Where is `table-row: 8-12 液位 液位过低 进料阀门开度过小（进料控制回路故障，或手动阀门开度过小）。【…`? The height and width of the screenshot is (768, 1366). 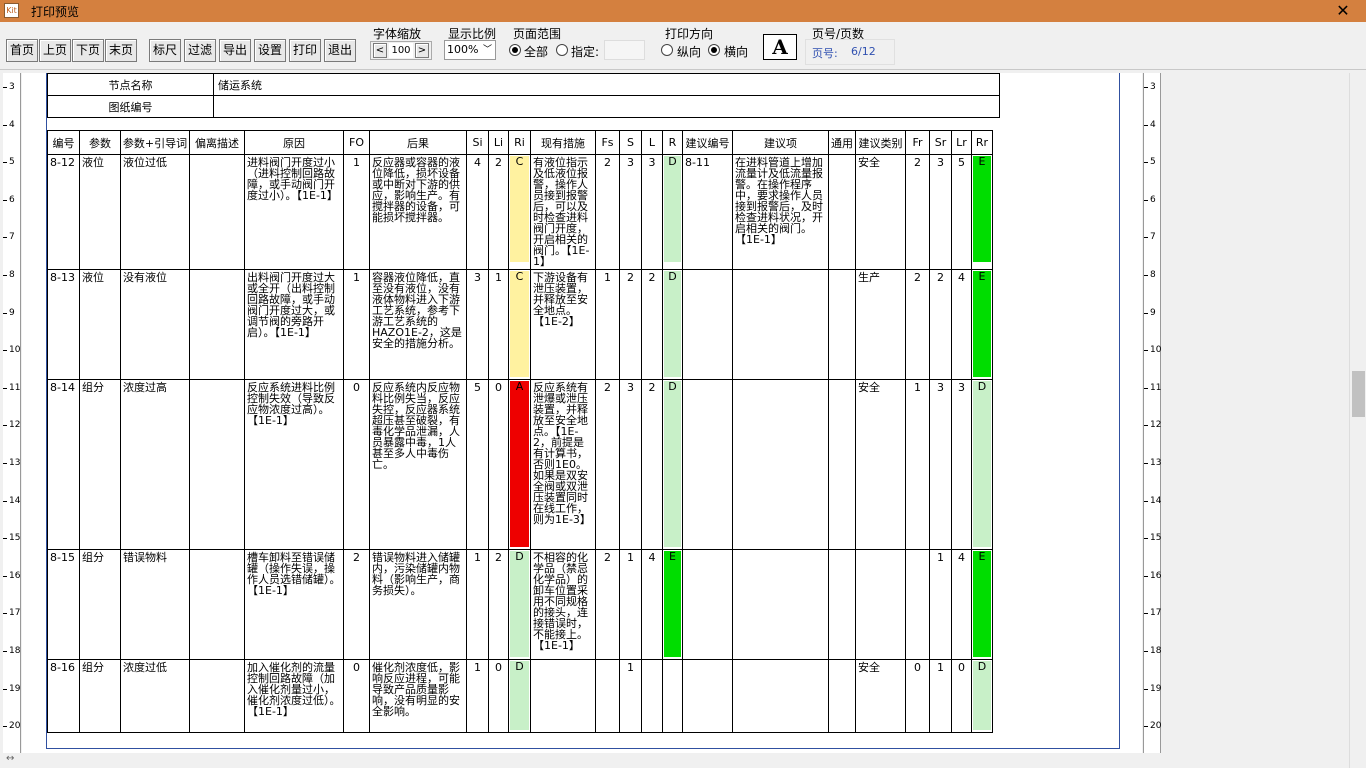 table-row: 8-12 液位 液位过低 进料阀门开度过小（进料控制回路故障，或手动阀门开度过小）。【… is located at coordinates (520, 212).